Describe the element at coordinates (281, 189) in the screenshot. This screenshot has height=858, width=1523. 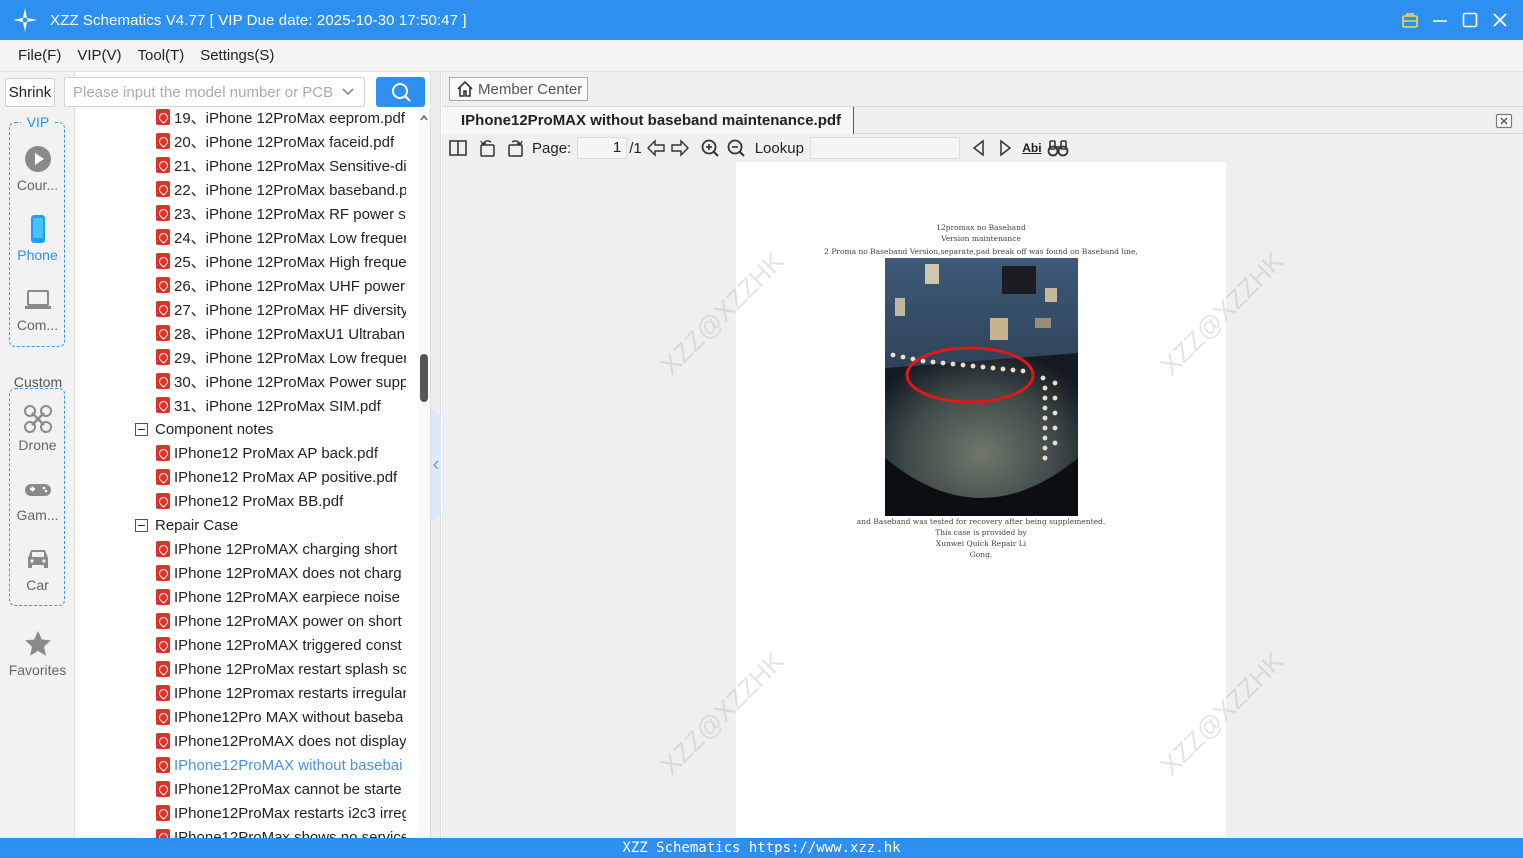
I see `tree-file: 22、iPhone 12ProMax baseband.p` at that location.